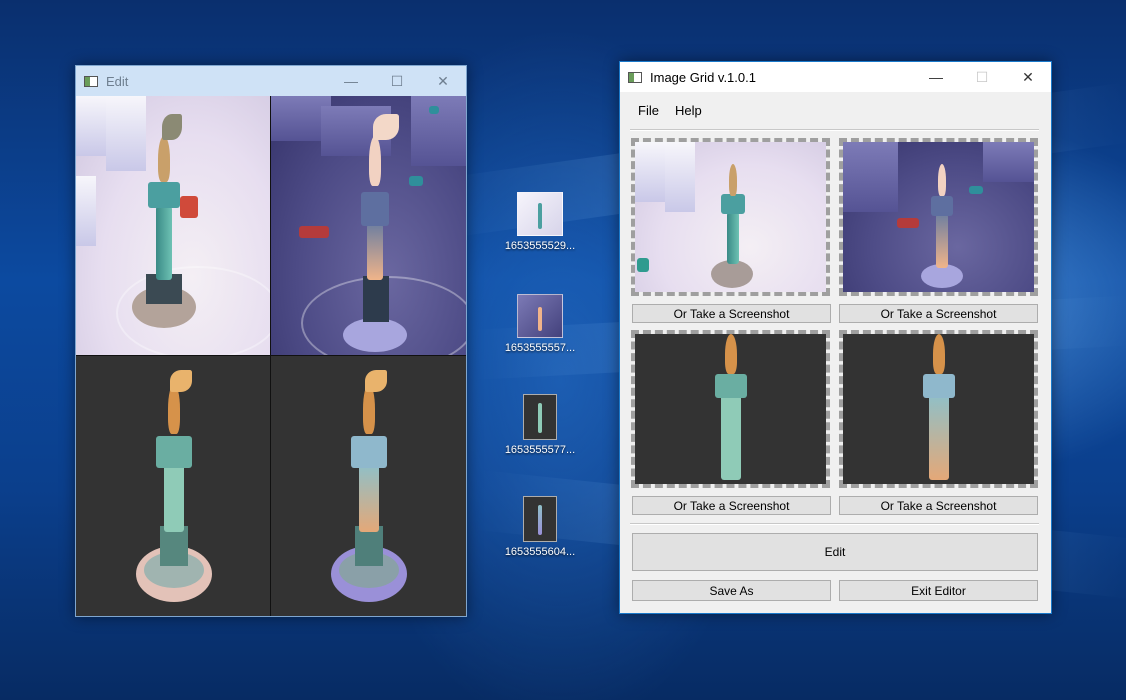 This screenshot has height=700, width=1126. What do you see at coordinates (368, 225) in the screenshot?
I see `grid-image-dark-scene` at bounding box center [368, 225].